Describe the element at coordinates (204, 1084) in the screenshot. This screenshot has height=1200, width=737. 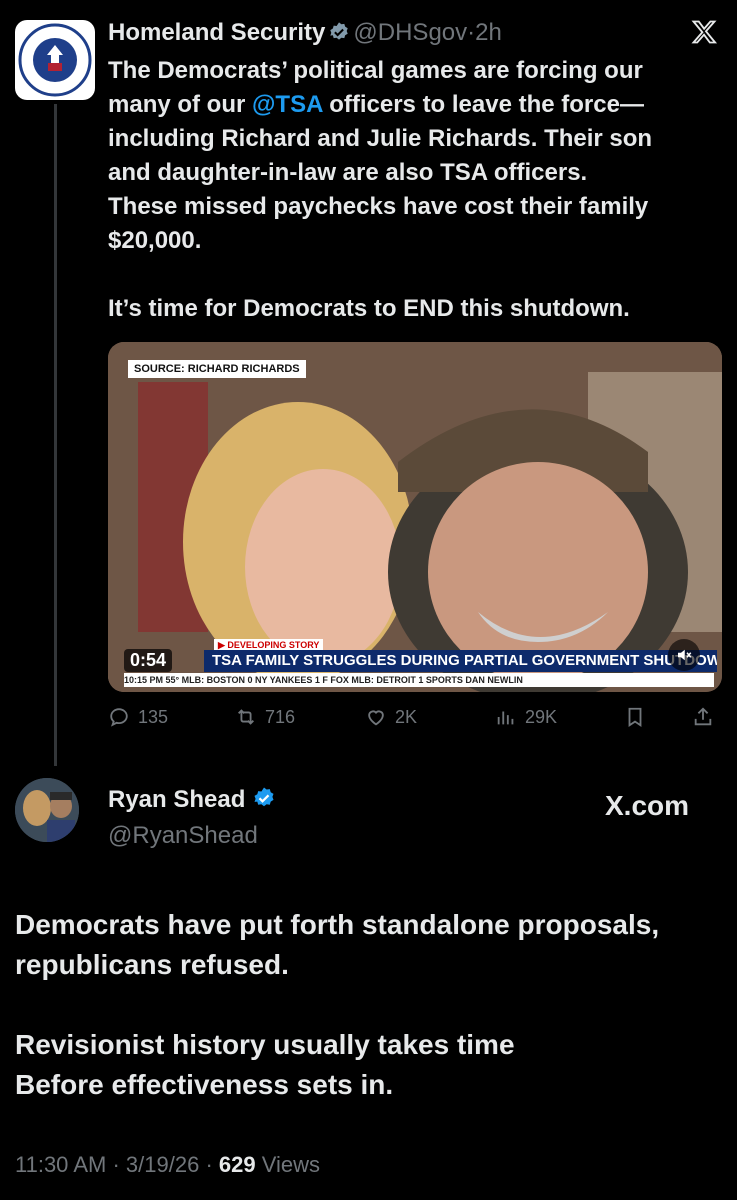
I see `tweet2-line-4: Before effectiveness sets in.` at that location.